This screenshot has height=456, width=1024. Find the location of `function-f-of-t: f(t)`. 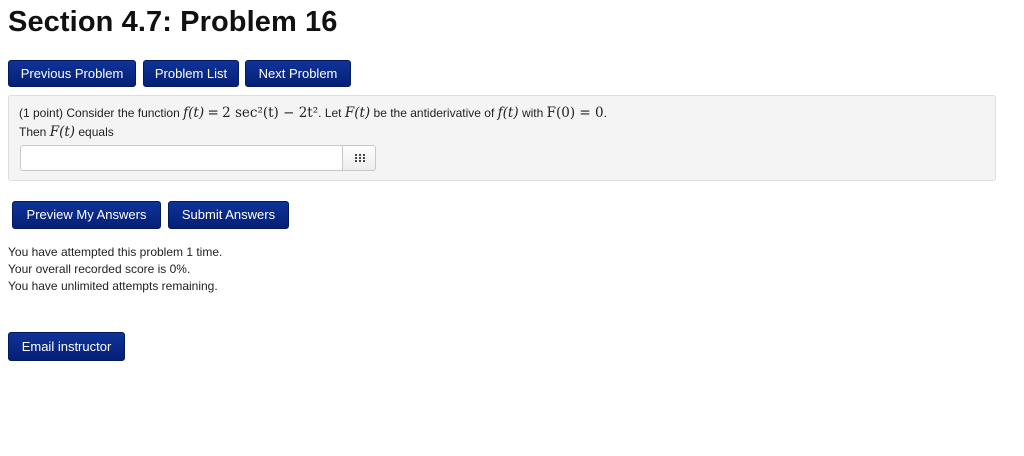

function-f-of-t: f(t) is located at coordinates (194, 113).